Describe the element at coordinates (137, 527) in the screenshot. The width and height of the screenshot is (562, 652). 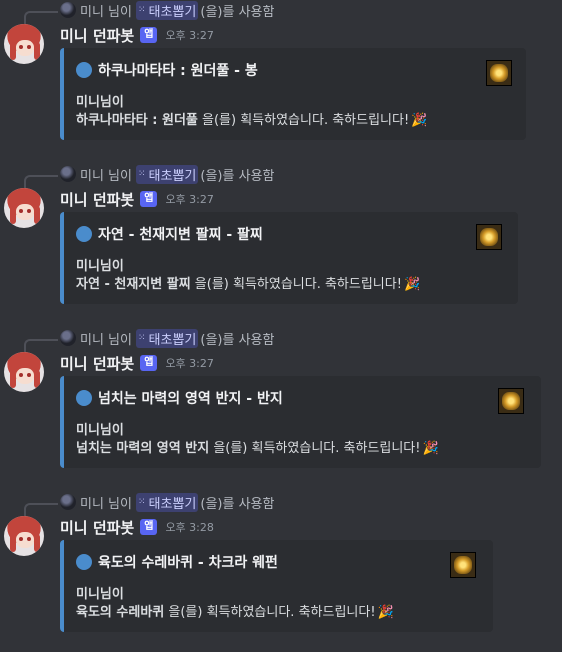
I see `message-header: 미니 던파봇 앱 오후 3:28` at that location.